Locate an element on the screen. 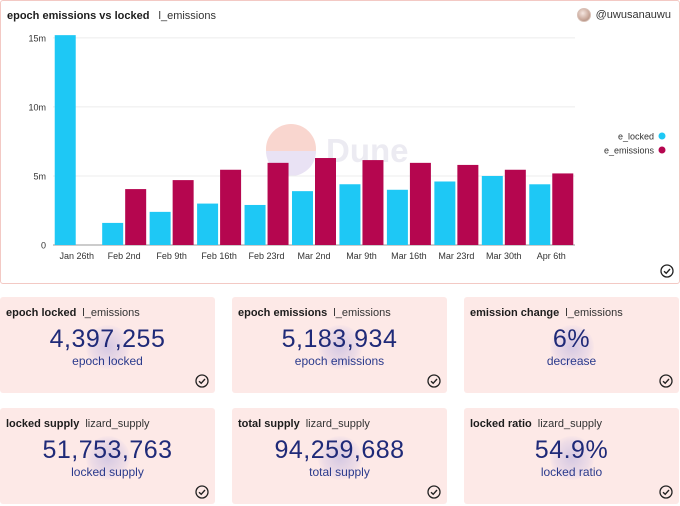  counter-subtitle: epoch emissions is located at coordinates (339, 361).